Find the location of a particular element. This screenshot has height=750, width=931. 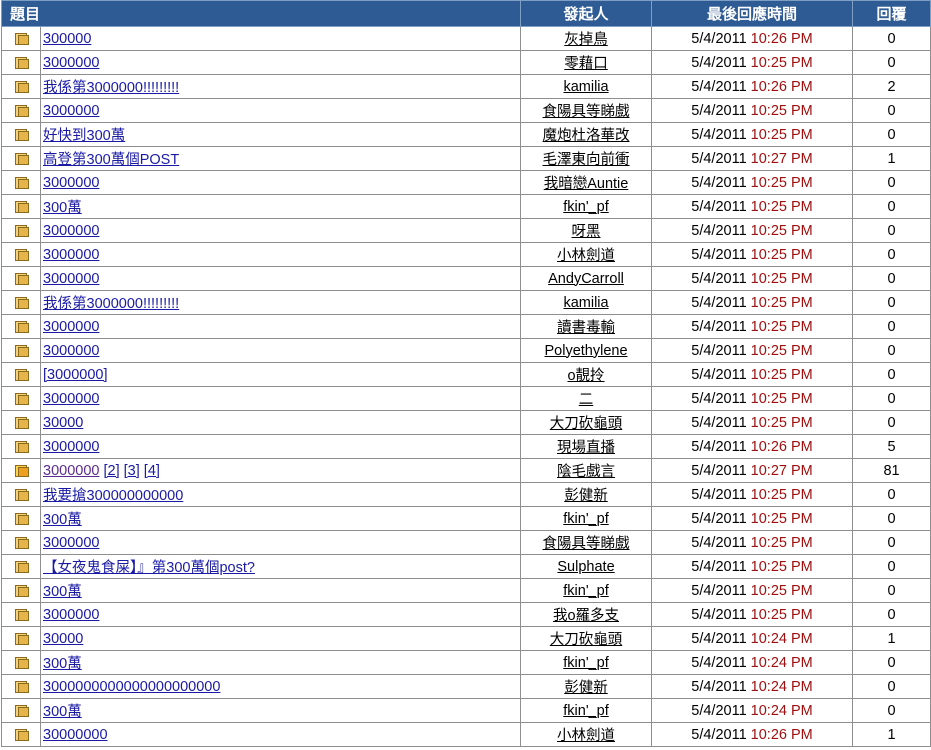

topic-title-link: 我要搶300000000000 is located at coordinates (113, 496).